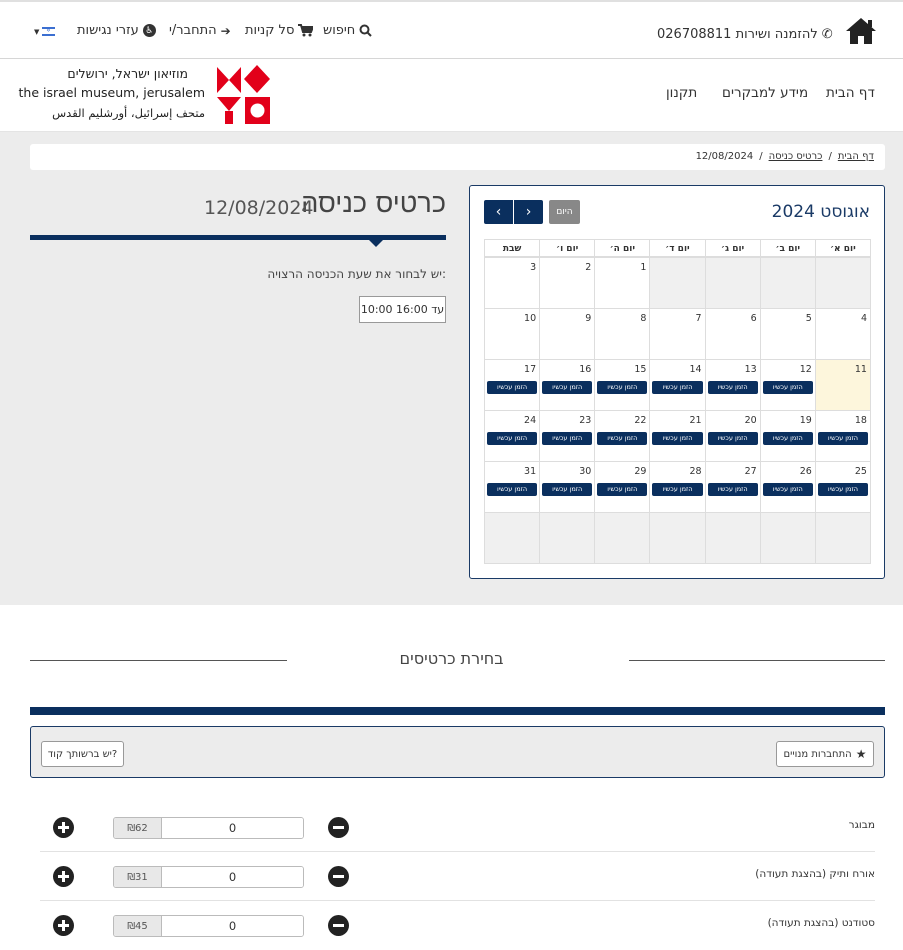  I want to click on search-link: חיפוש, so click(347, 30).